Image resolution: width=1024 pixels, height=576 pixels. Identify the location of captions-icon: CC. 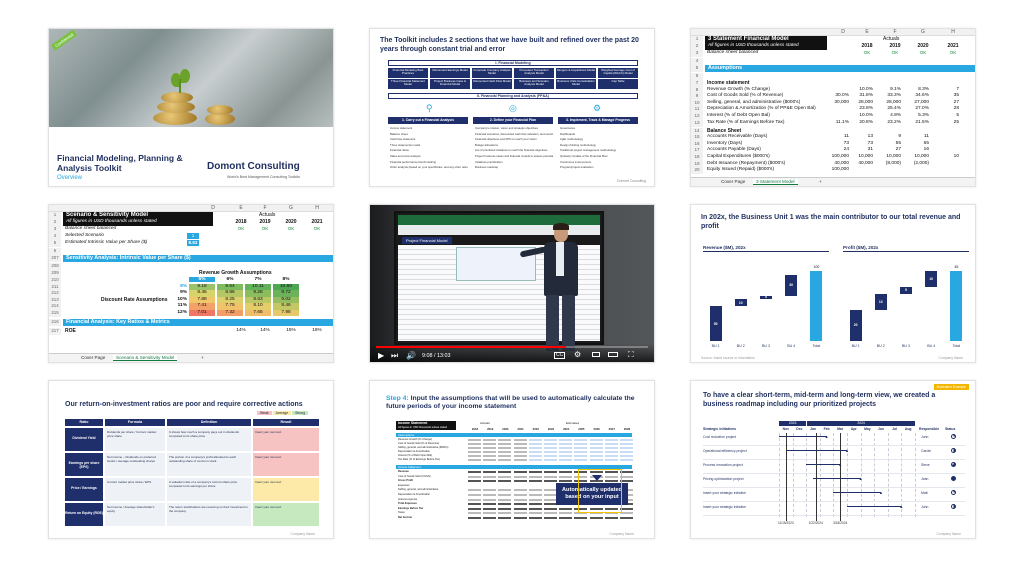
(560, 355).